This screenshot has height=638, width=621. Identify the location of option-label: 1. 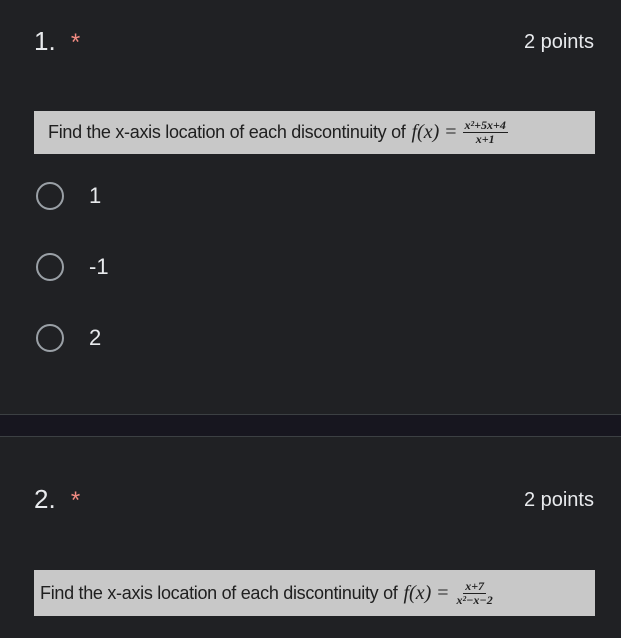
(95, 195).